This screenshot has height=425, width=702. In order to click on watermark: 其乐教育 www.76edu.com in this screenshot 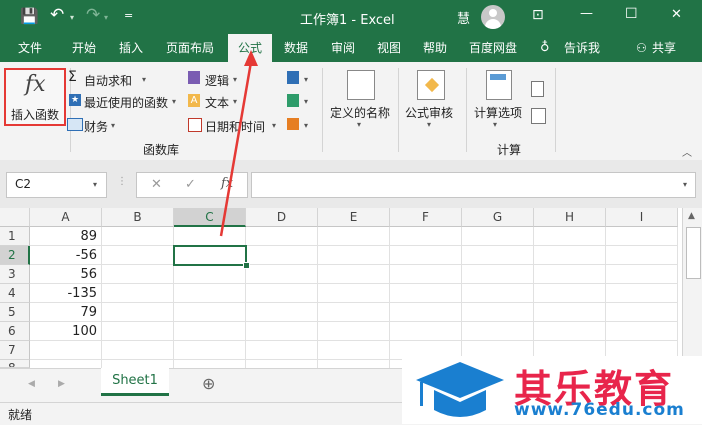, I will do `click(552, 390)`.